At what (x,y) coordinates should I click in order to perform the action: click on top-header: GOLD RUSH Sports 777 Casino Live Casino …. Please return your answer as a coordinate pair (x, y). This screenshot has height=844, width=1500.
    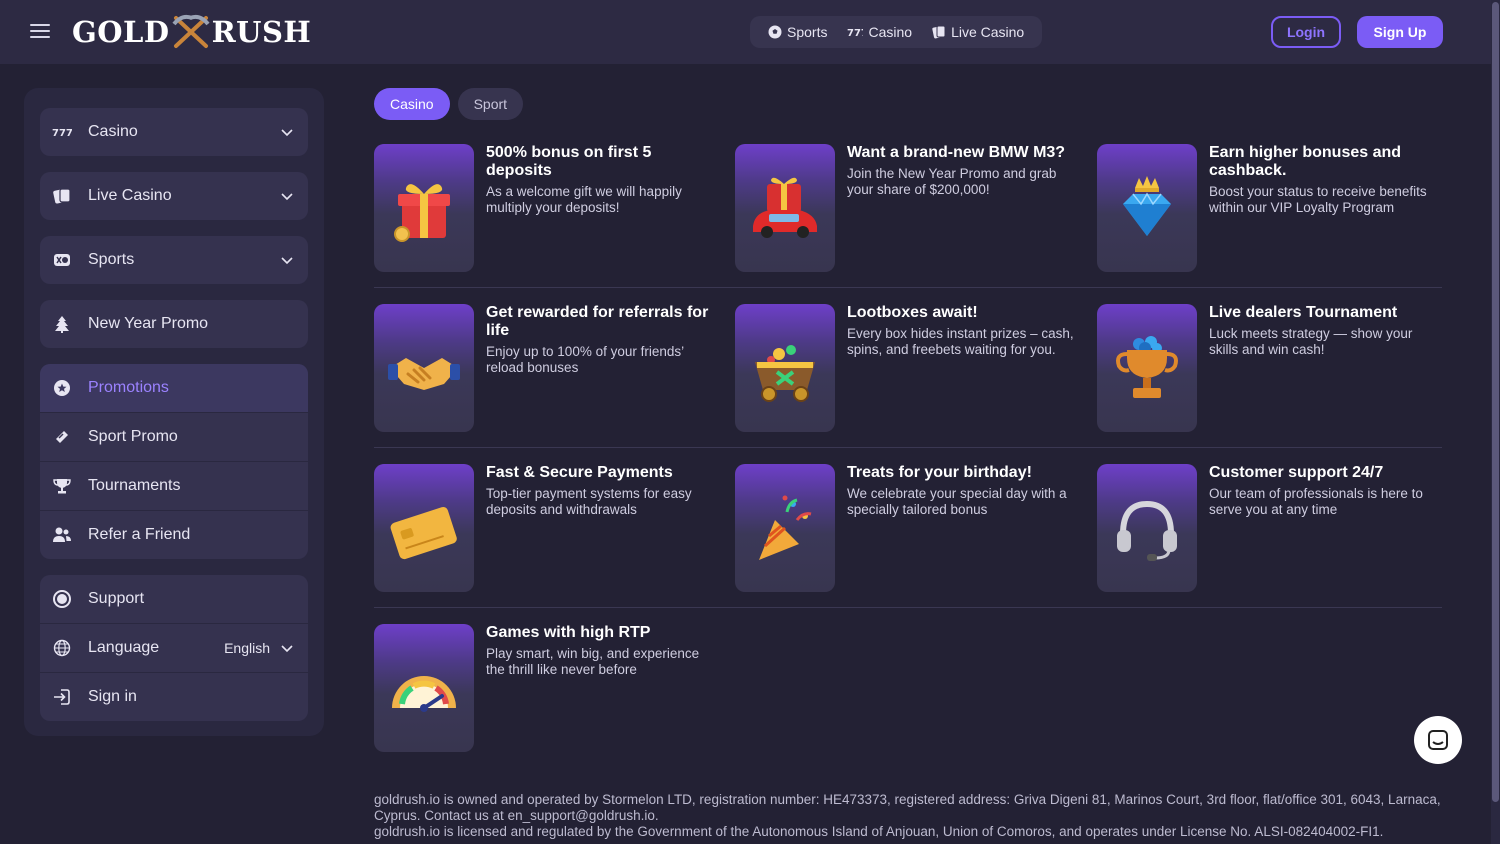
    Looking at the image, I should click on (750, 32).